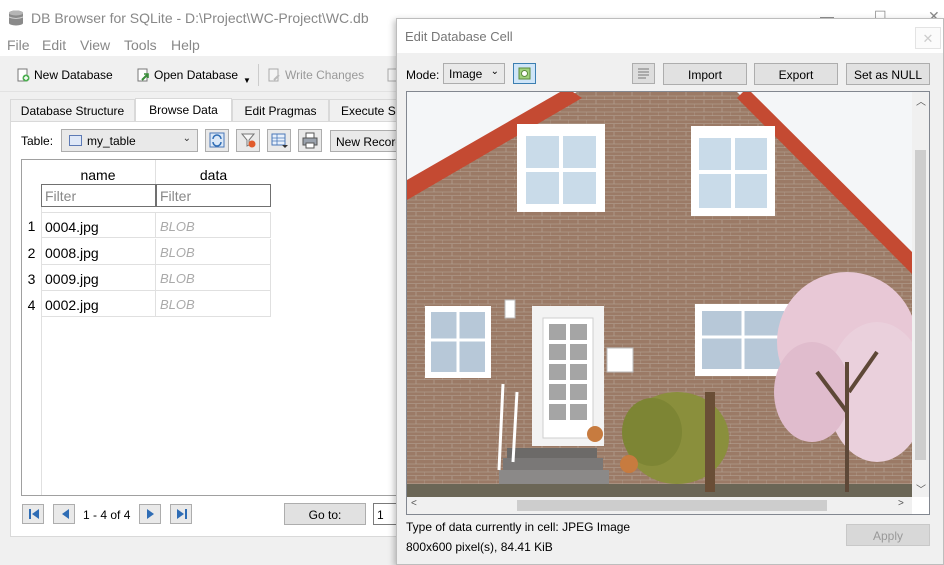 This screenshot has height=565, width=944. What do you see at coordinates (37, 141) in the screenshot?
I see `table-label: Table:` at bounding box center [37, 141].